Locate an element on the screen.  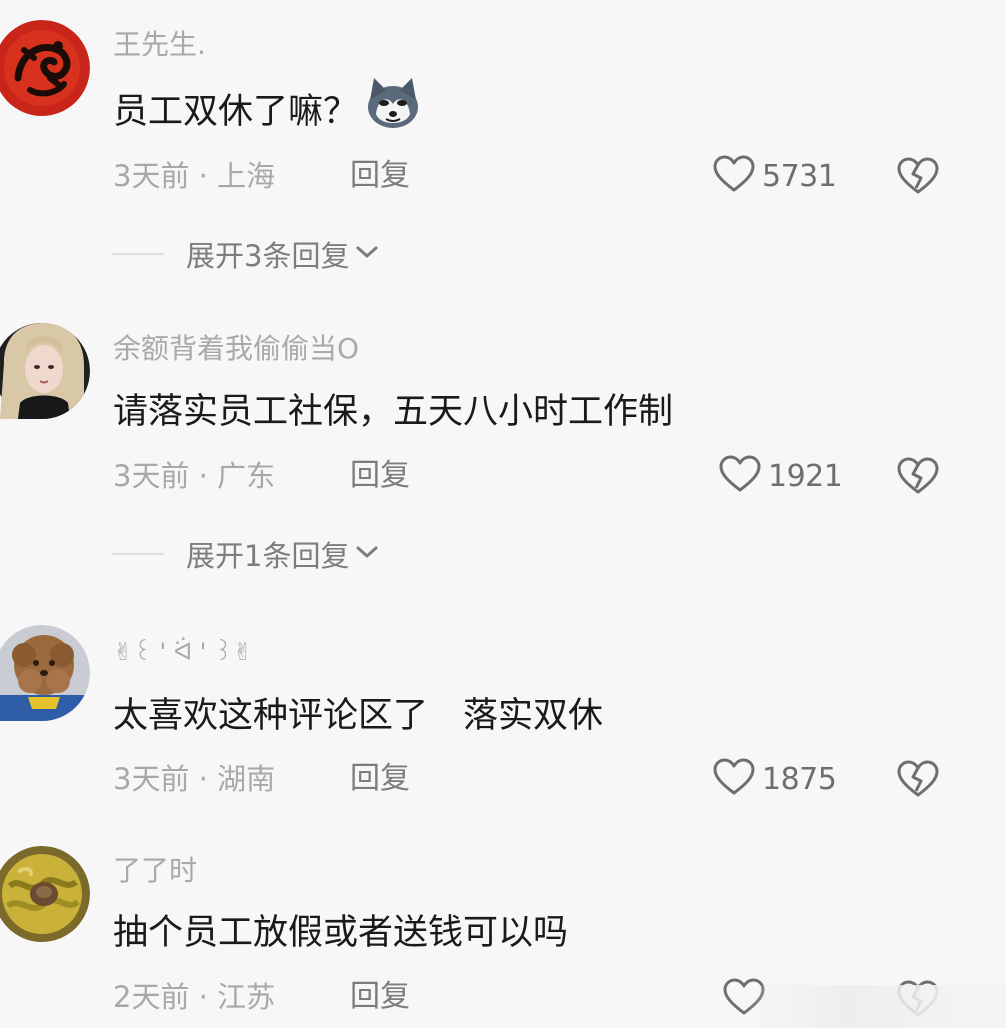
comment-text: 员工双休了嘛？ is located at coordinates (267, 111).